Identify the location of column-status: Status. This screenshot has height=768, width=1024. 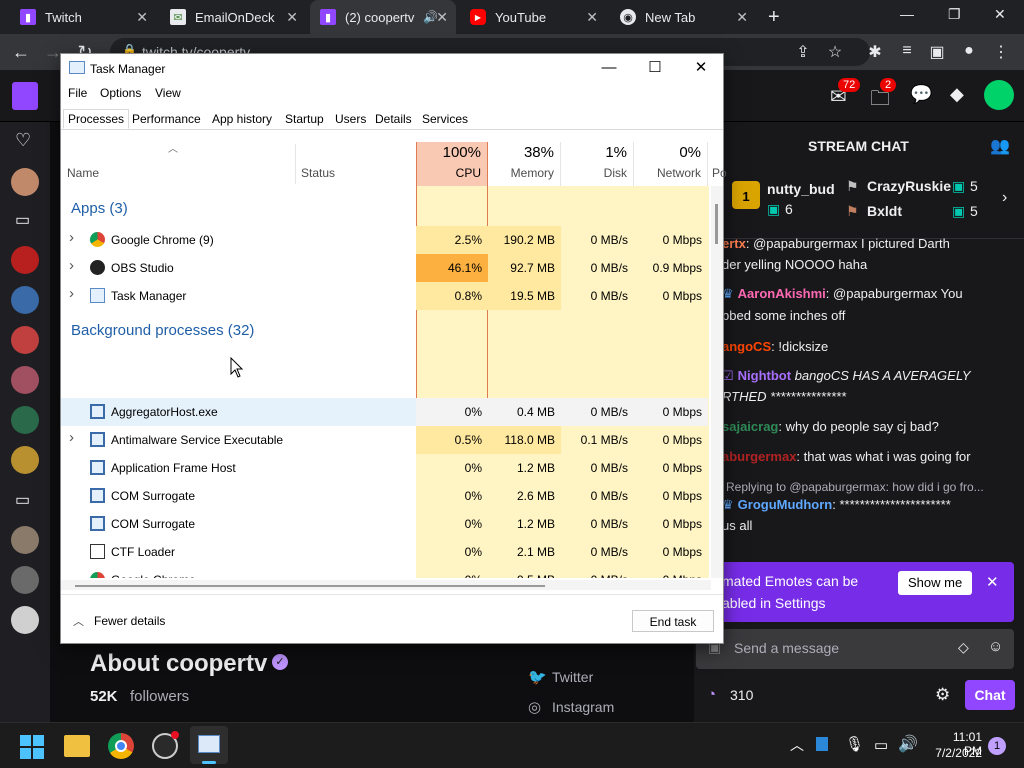
(318, 173).